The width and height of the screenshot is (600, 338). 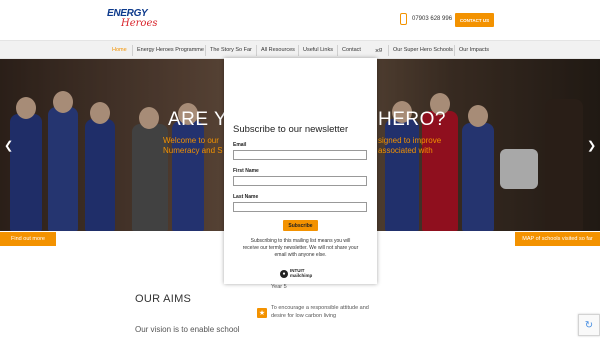 I want to click on nav-item-home: Home, so click(x=119, y=50).